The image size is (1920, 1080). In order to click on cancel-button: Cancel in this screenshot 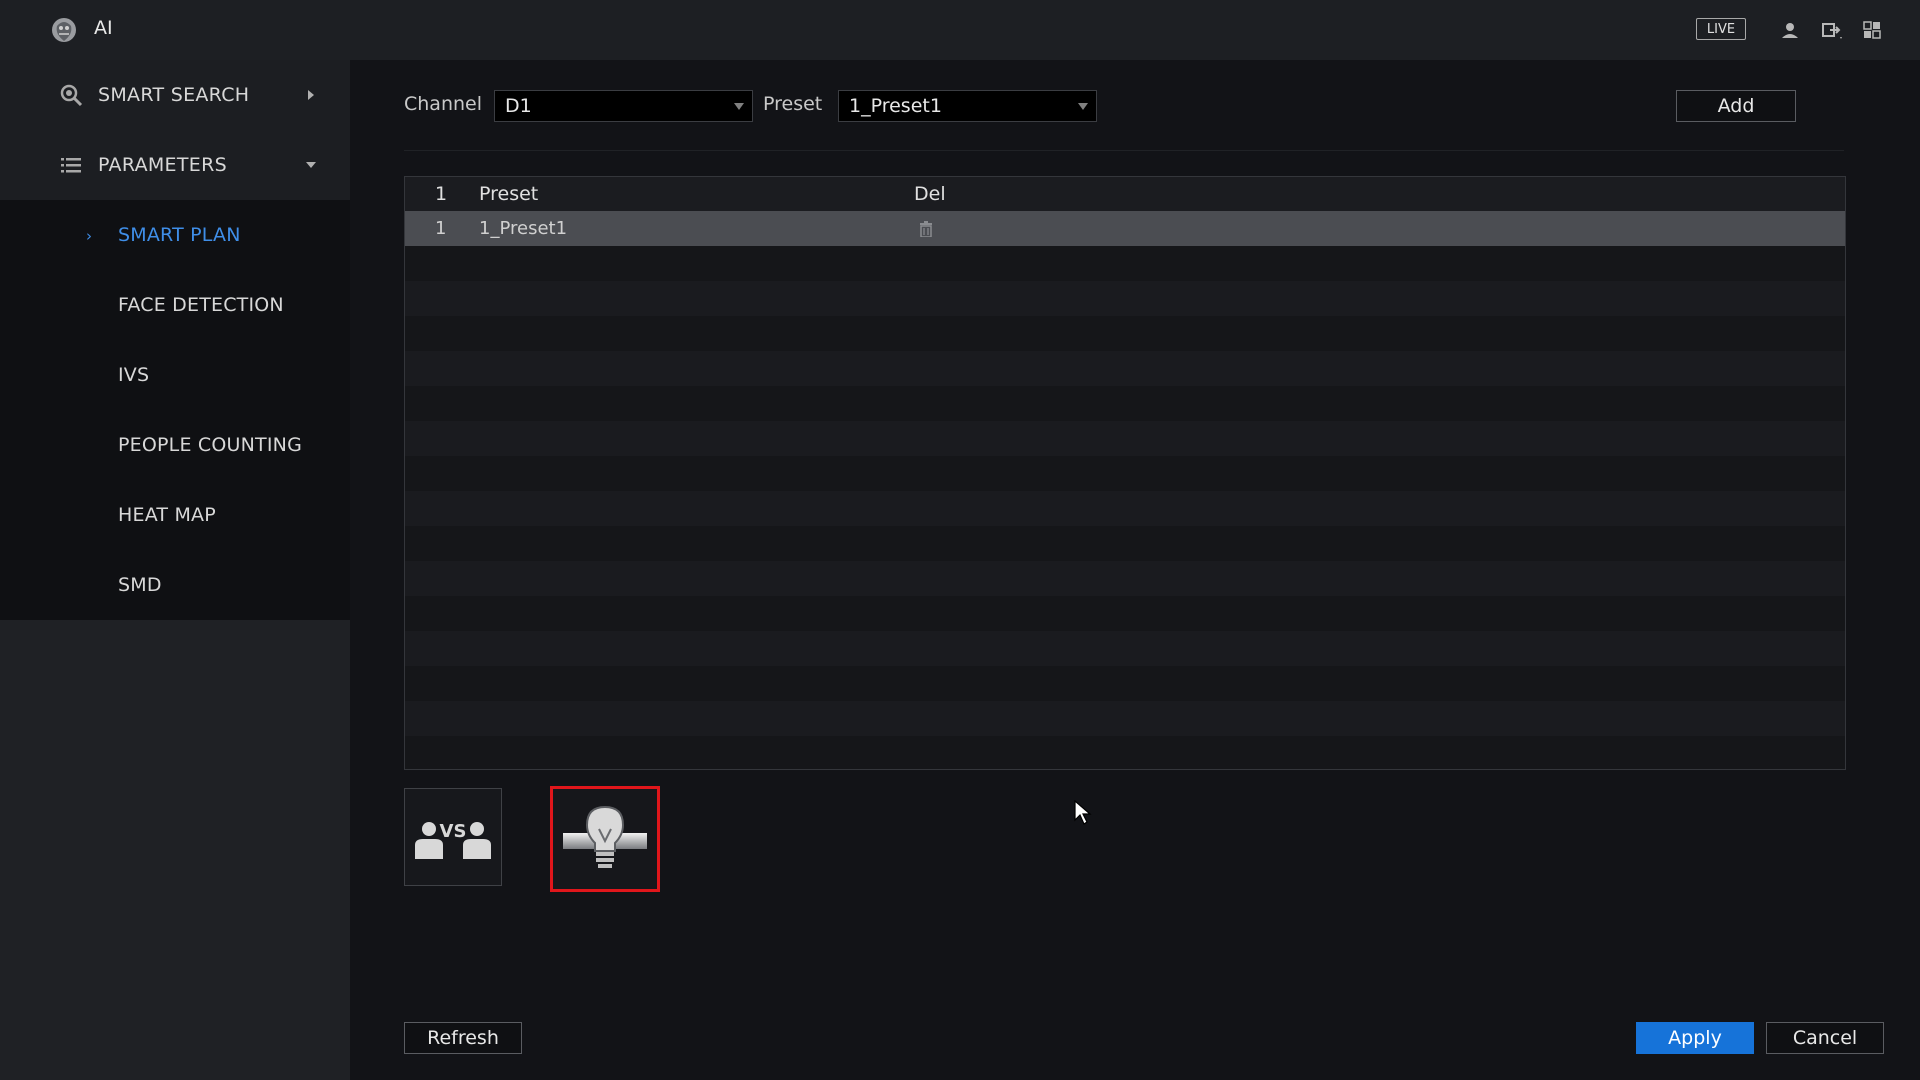, I will do `click(1825, 1038)`.